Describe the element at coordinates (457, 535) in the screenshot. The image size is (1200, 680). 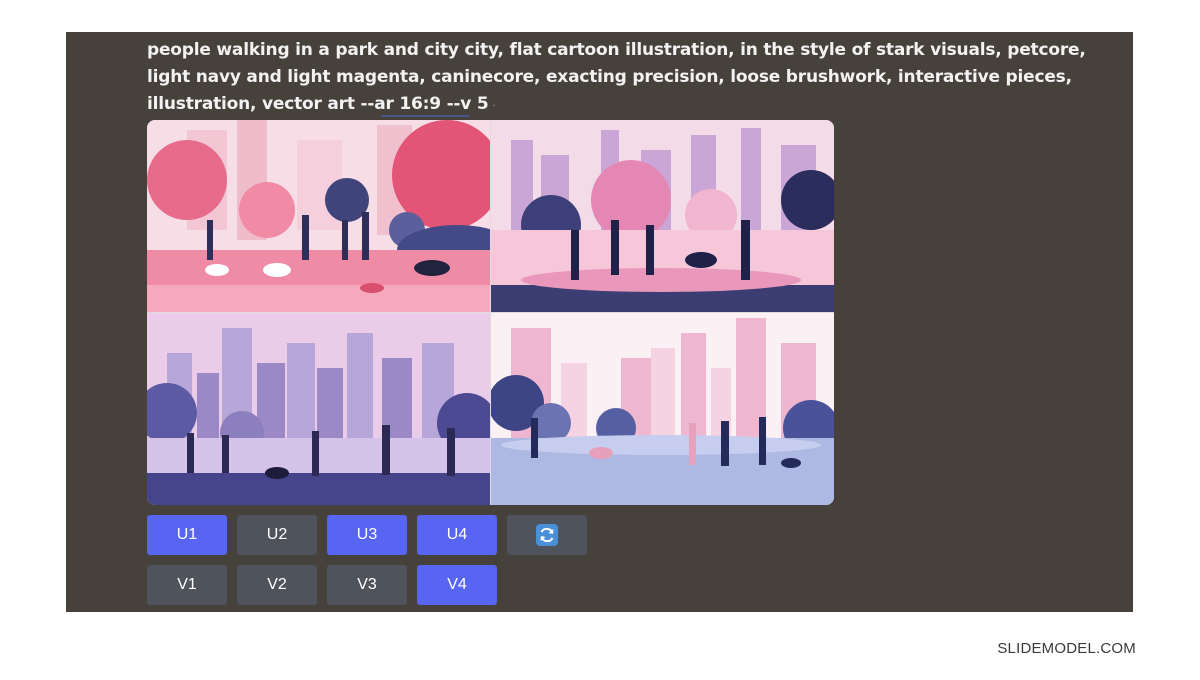
I see `upscale-button-4: U4` at that location.